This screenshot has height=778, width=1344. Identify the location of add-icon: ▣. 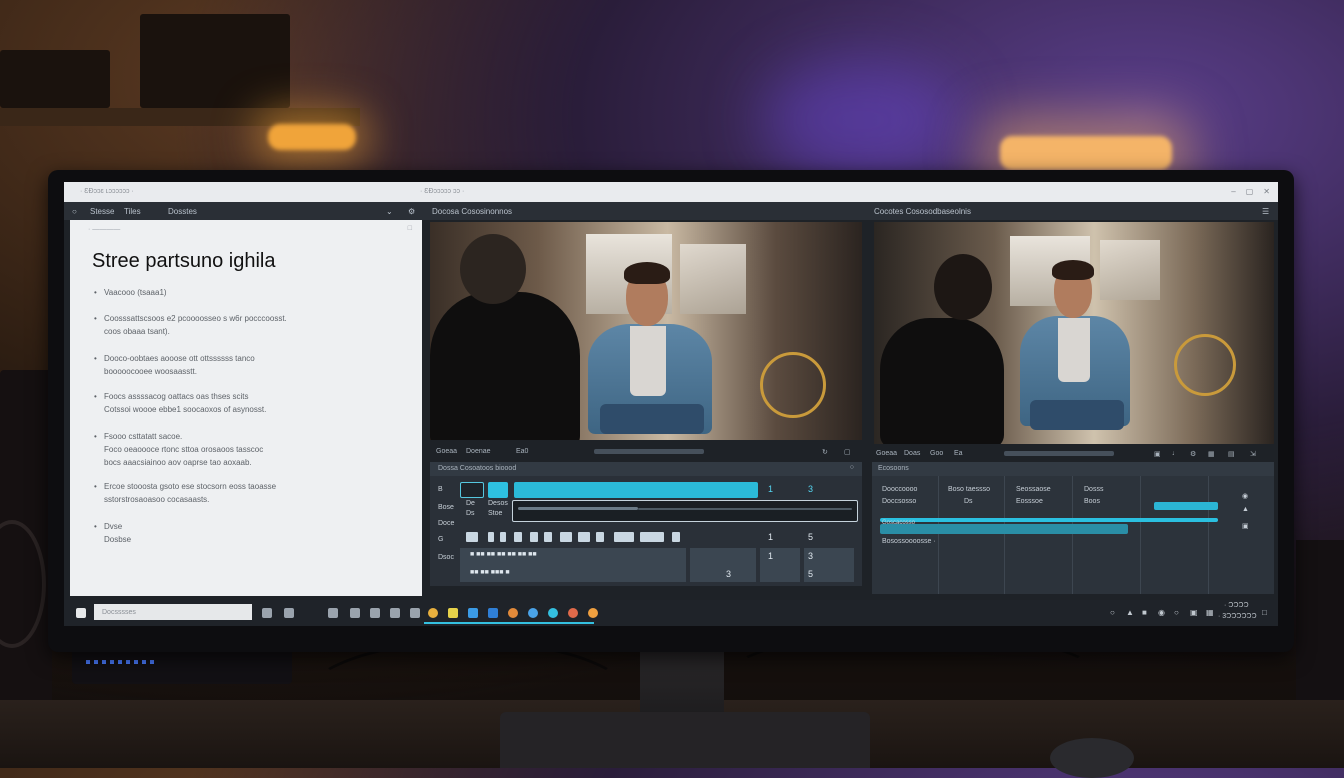
(1245, 526).